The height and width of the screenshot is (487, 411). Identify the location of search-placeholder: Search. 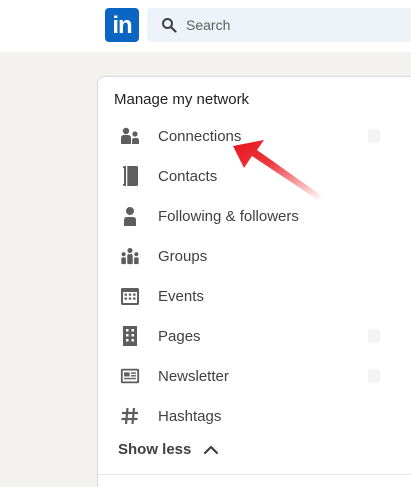
(208, 25).